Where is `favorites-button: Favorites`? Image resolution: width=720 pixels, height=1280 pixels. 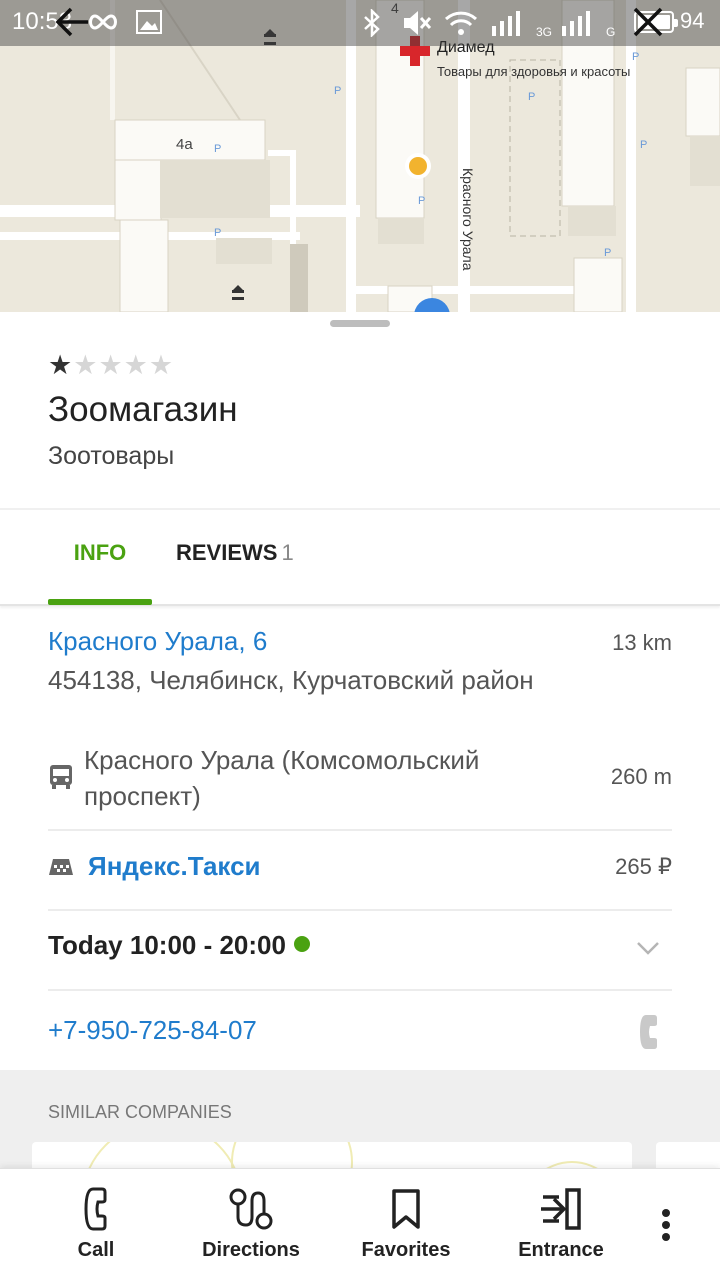 favorites-button: Favorites is located at coordinates (406, 1224).